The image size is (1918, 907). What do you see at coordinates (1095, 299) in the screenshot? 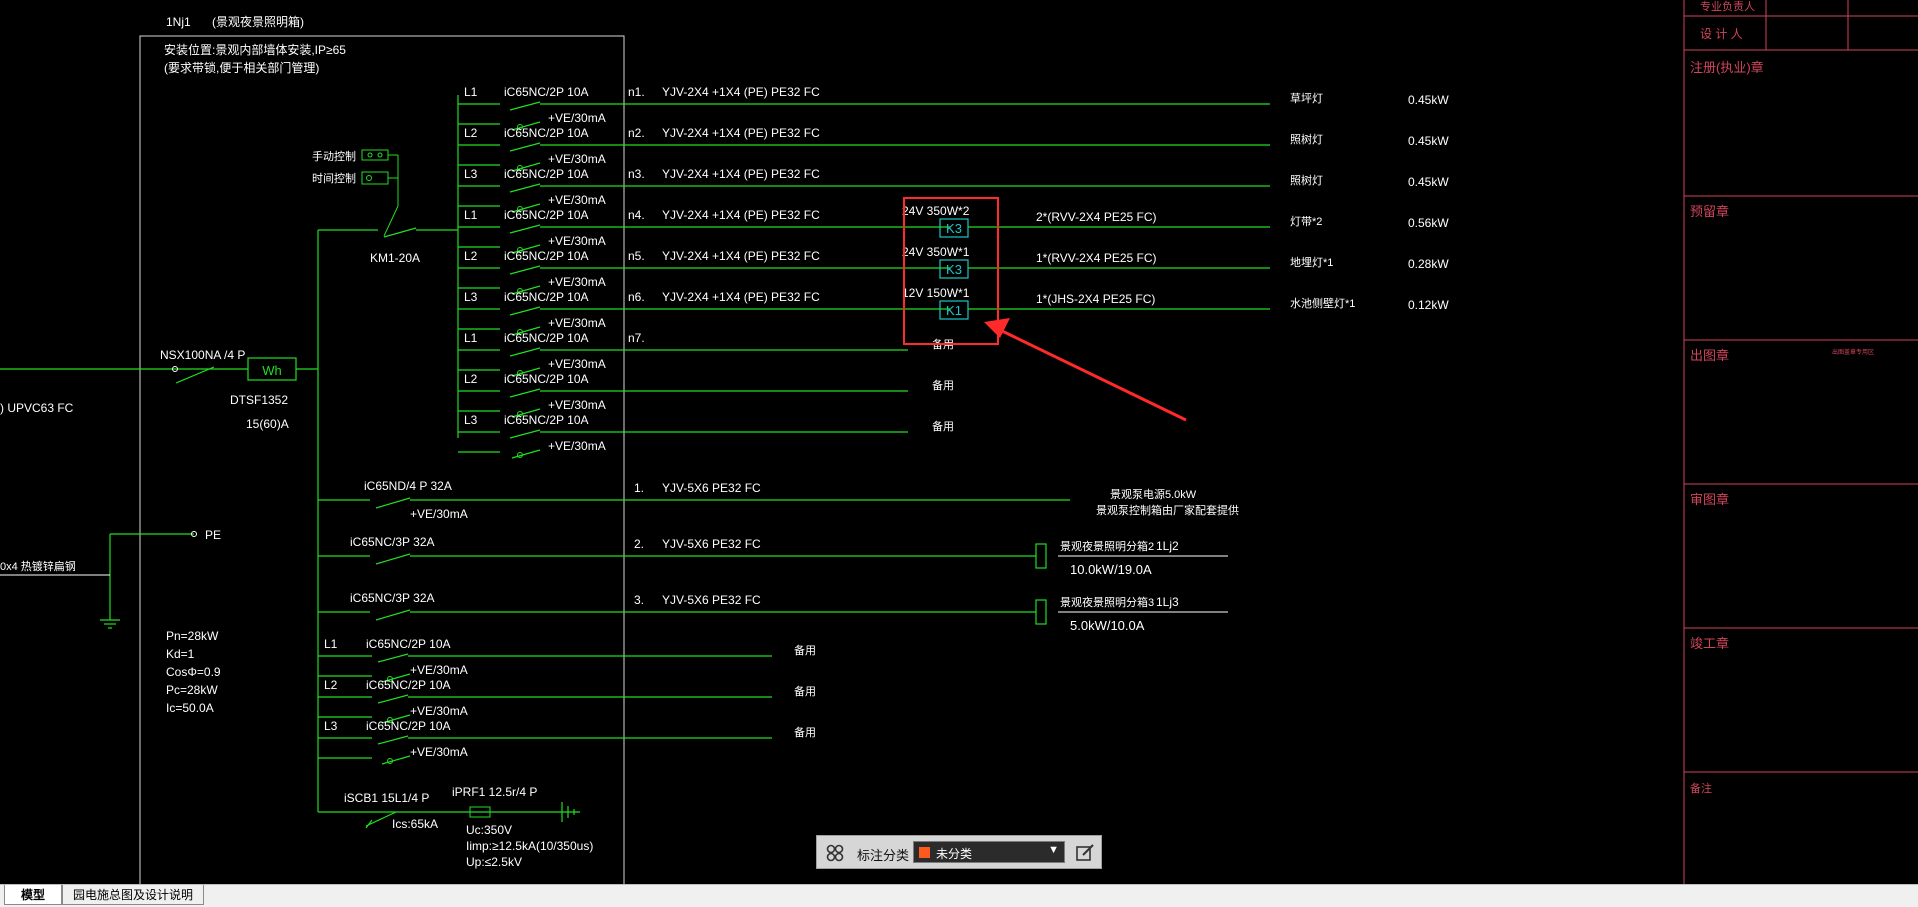
I see `branch-cable-label: 1*(JHS-2X4 PE25 FC)` at bounding box center [1095, 299].